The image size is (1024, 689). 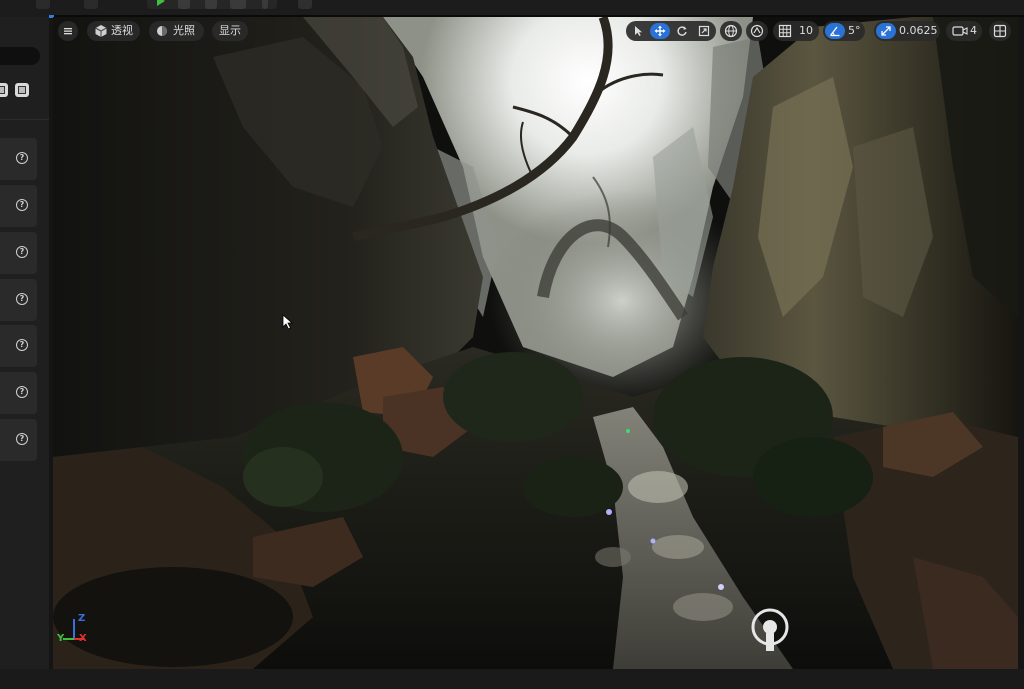 I want to click on viewport-layout-button, so click(x=1000, y=31).